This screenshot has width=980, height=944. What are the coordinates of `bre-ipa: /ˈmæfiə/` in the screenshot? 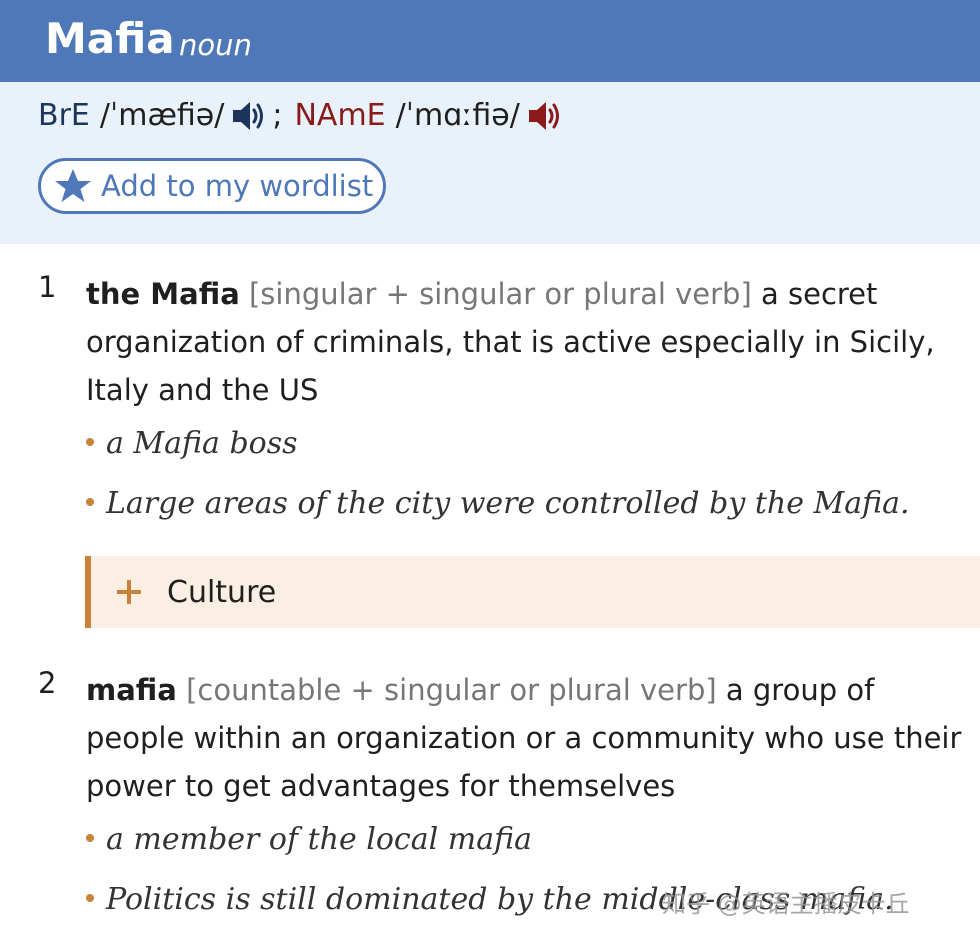 It's located at (162, 115).